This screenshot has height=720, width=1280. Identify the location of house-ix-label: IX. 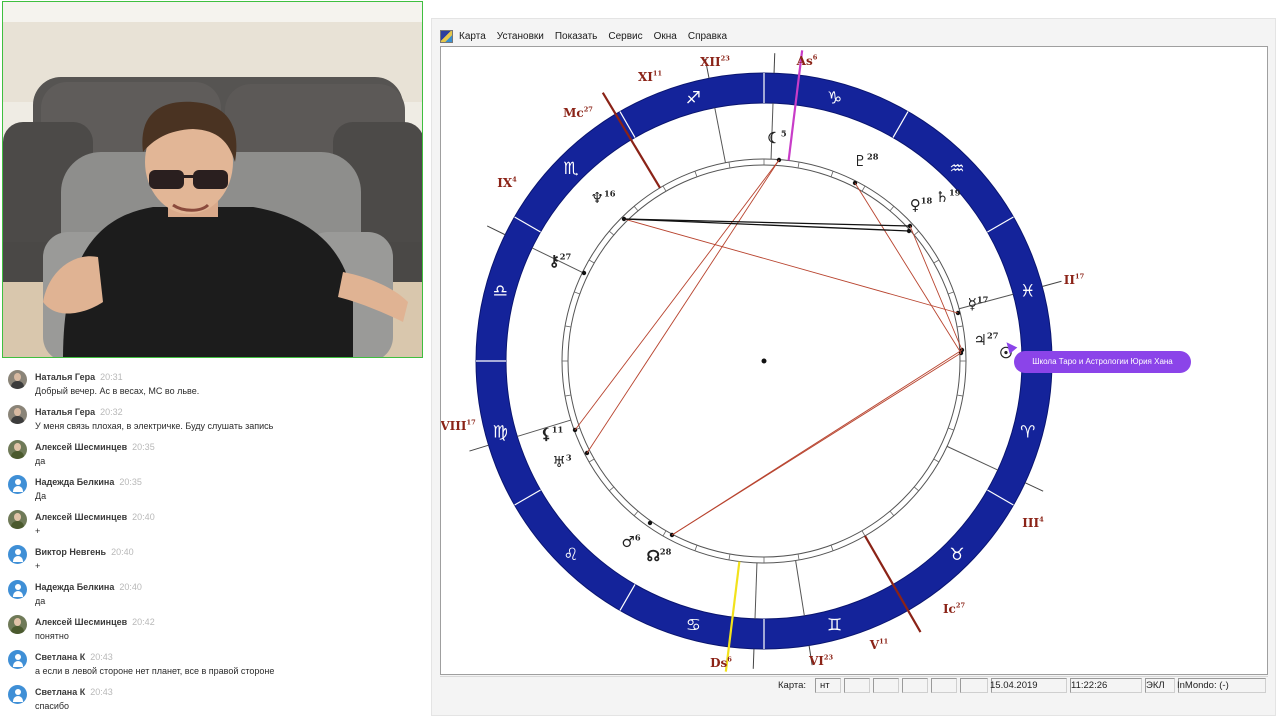
(505, 183).